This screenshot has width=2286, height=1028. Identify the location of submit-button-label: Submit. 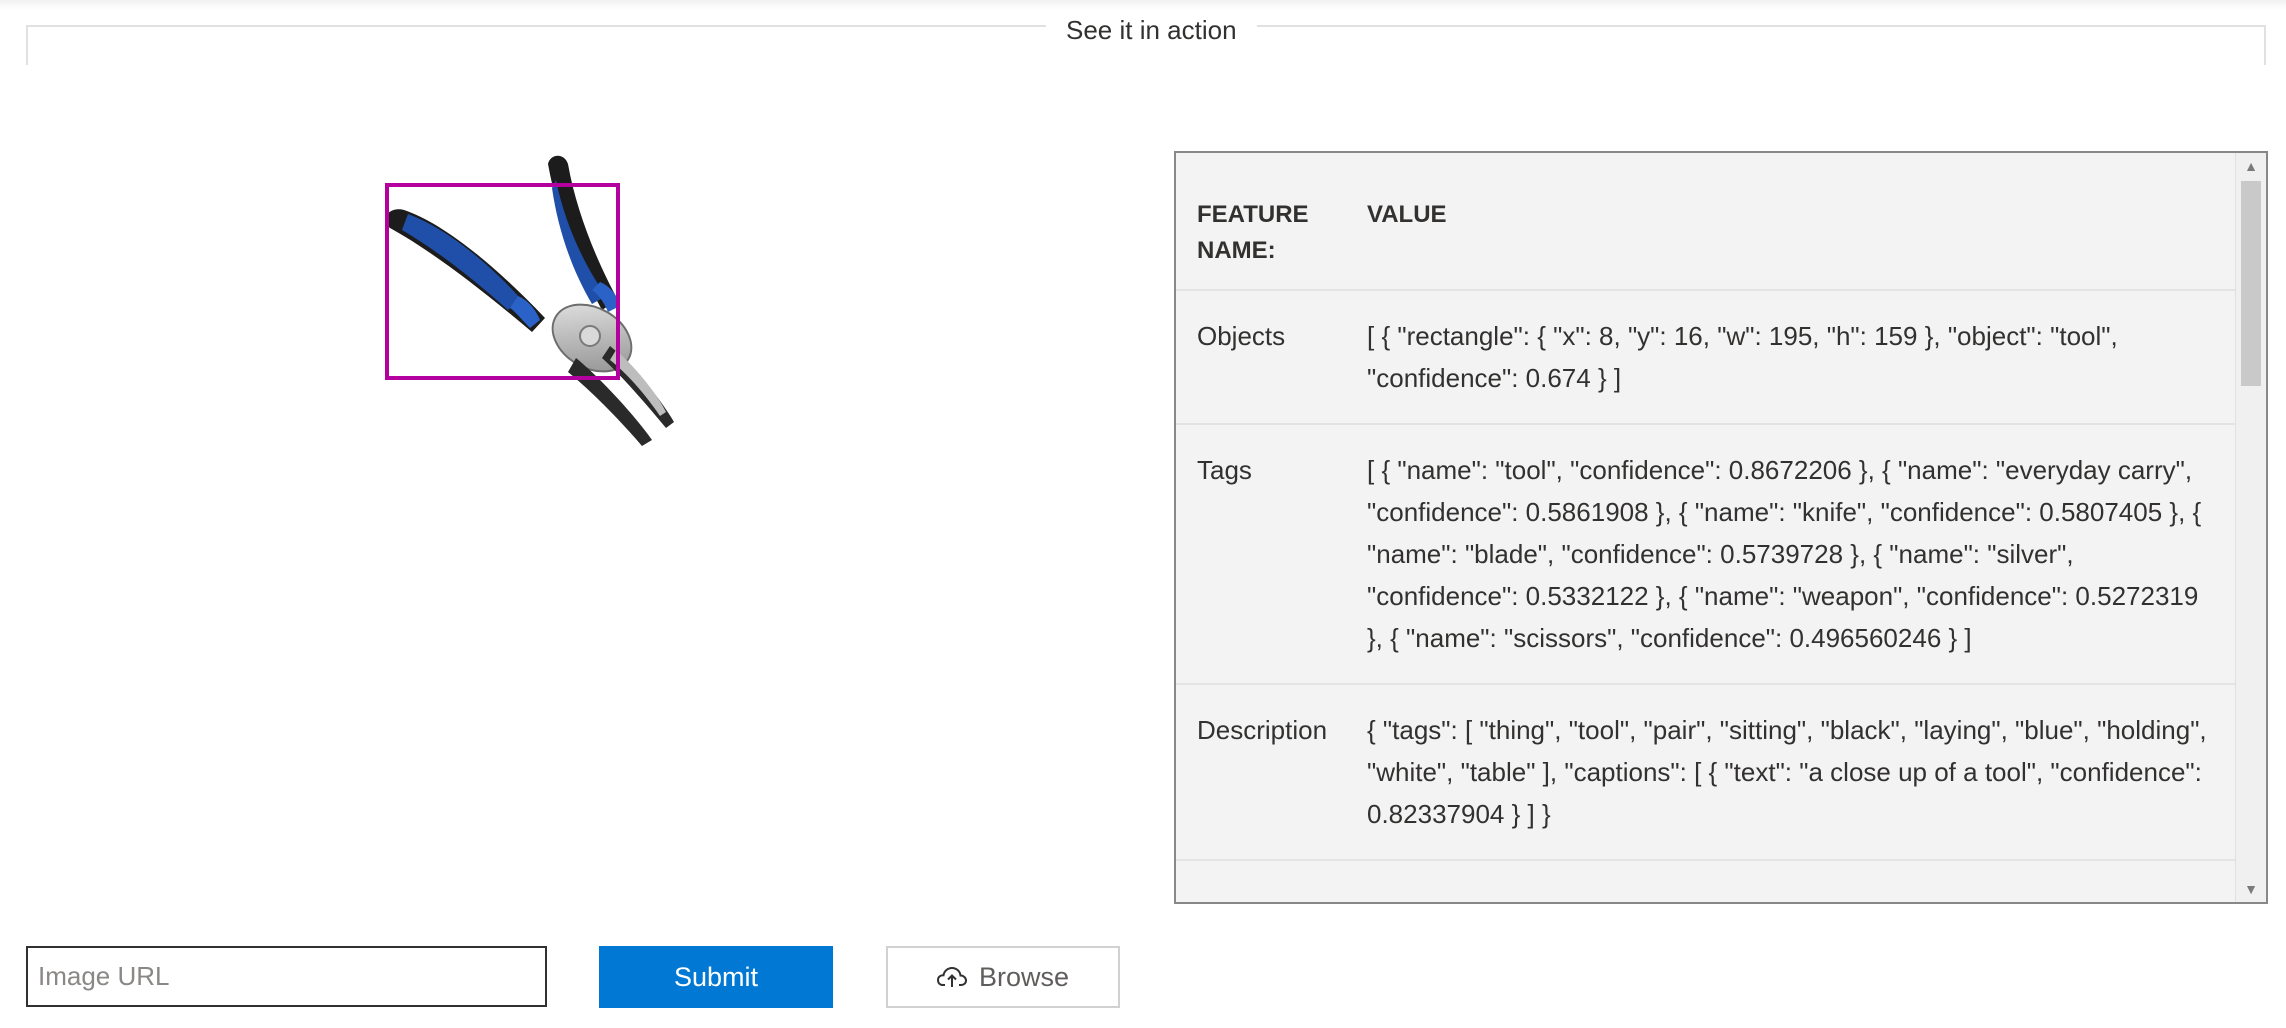
(716, 976).